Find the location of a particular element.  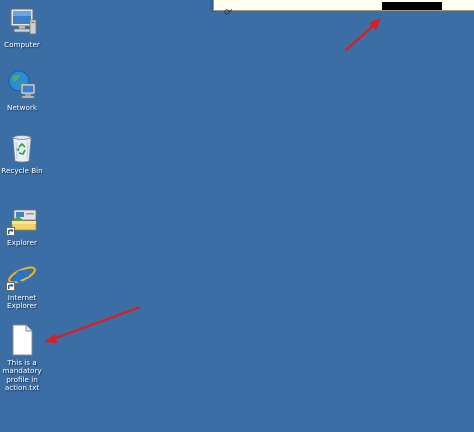

arrow-to-topbar is located at coordinates (363, 34).